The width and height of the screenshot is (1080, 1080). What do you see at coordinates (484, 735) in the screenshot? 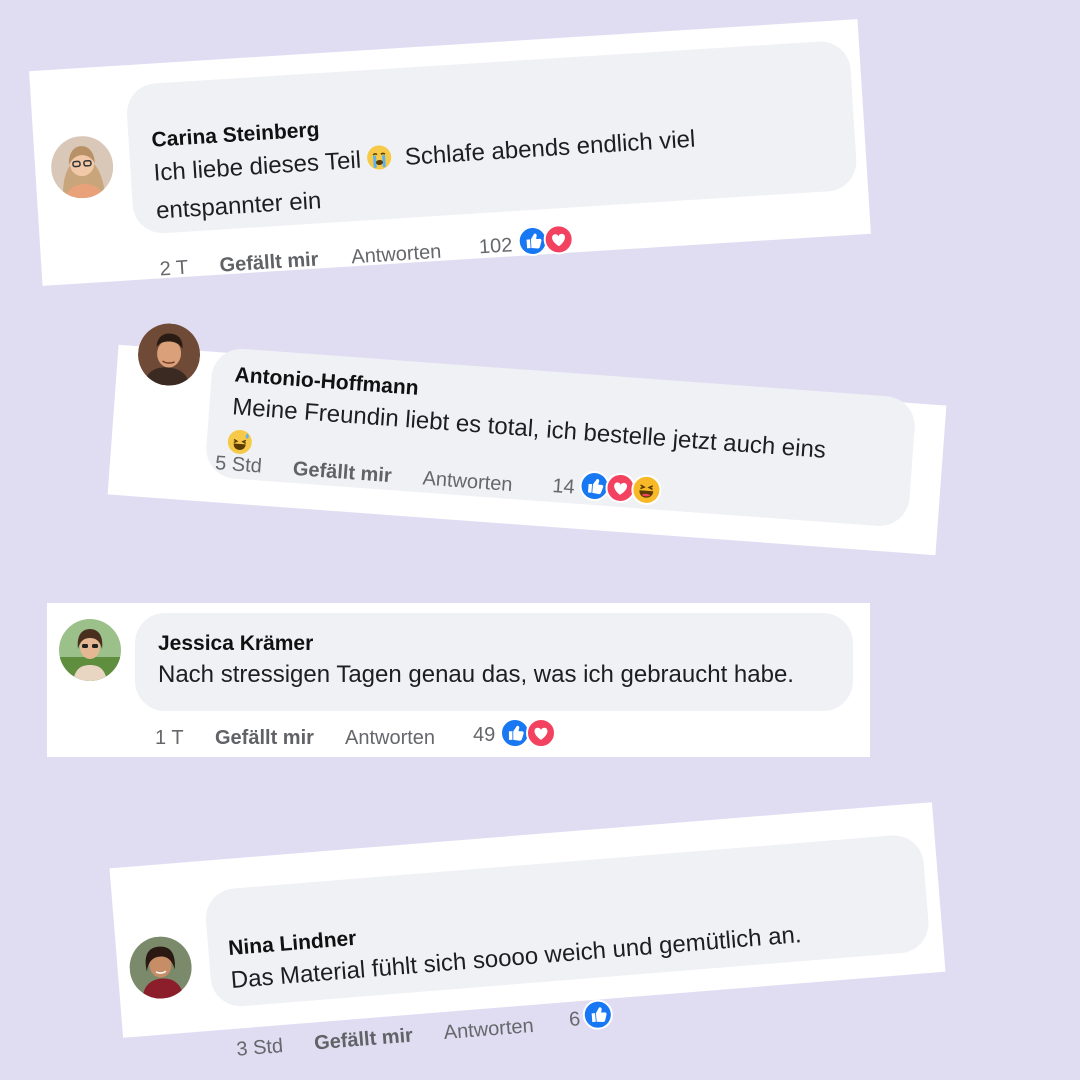
I see `reaction-count: 49` at bounding box center [484, 735].